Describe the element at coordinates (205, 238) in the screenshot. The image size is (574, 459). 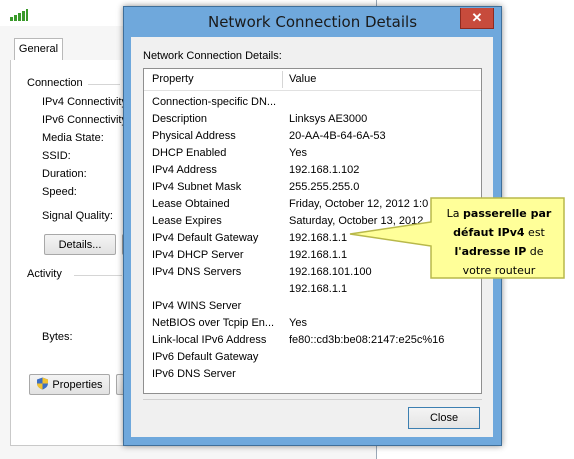
I see `property-cell: IPv4 Default Gateway` at that location.